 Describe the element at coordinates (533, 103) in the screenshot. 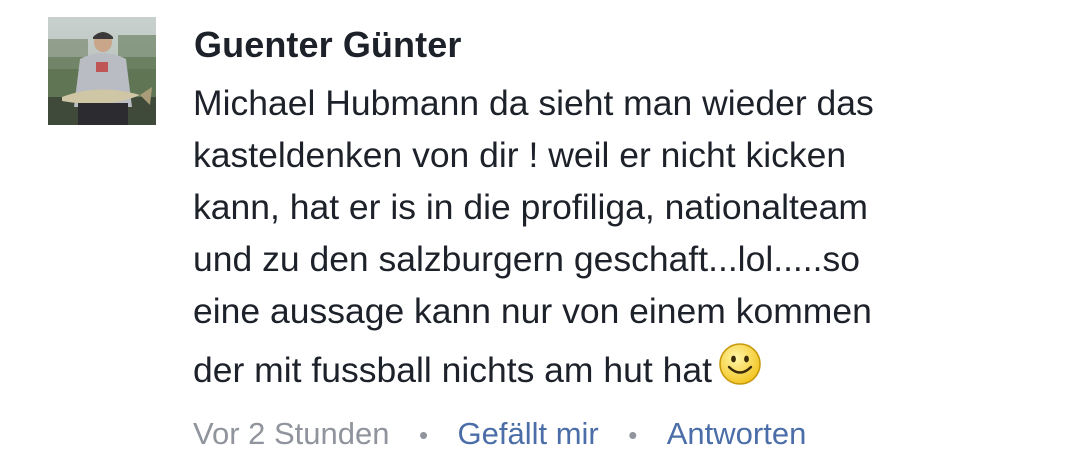

I see `comment-text-line: Michael Hubmann da sieht man wieder das` at that location.